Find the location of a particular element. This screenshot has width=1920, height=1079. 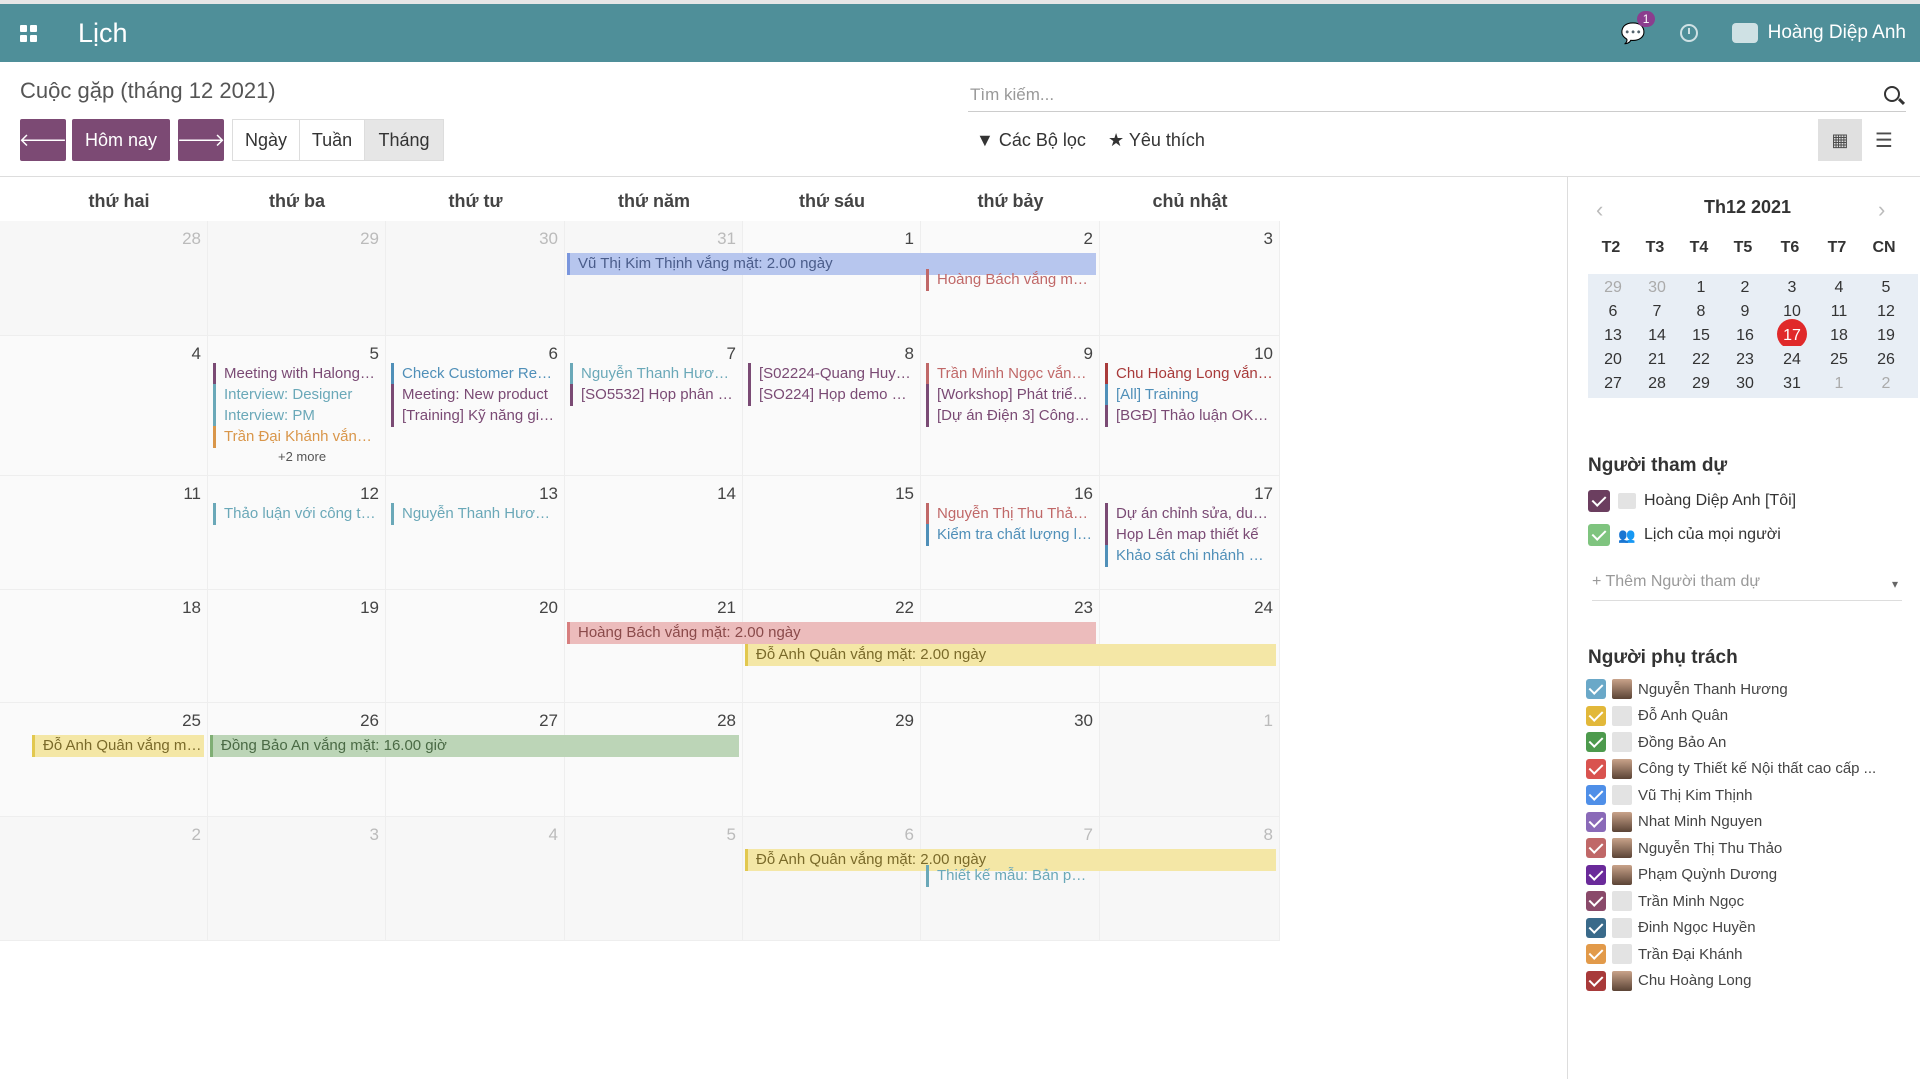

list-view-switch: ☰ is located at coordinates (1884, 140).